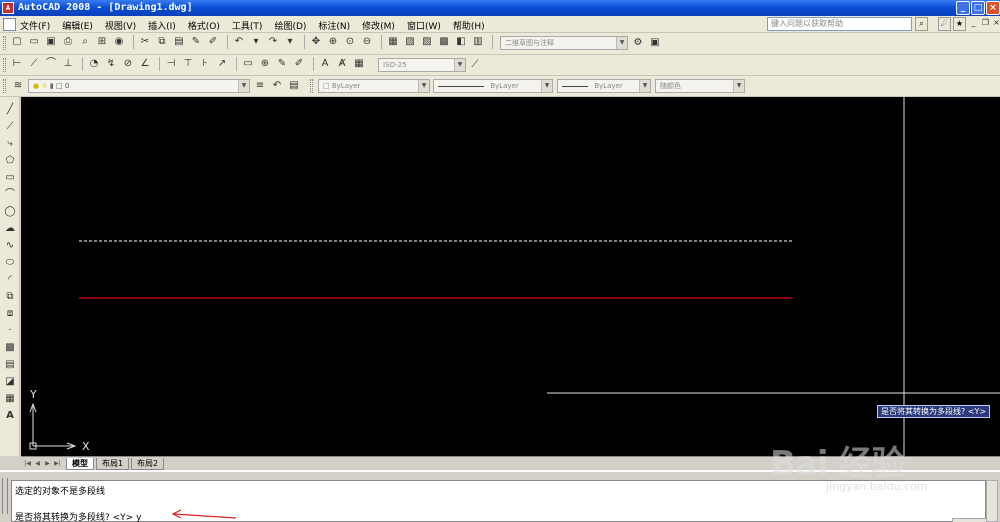  I want to click on print-preview-icon: ⌕, so click(85, 42).